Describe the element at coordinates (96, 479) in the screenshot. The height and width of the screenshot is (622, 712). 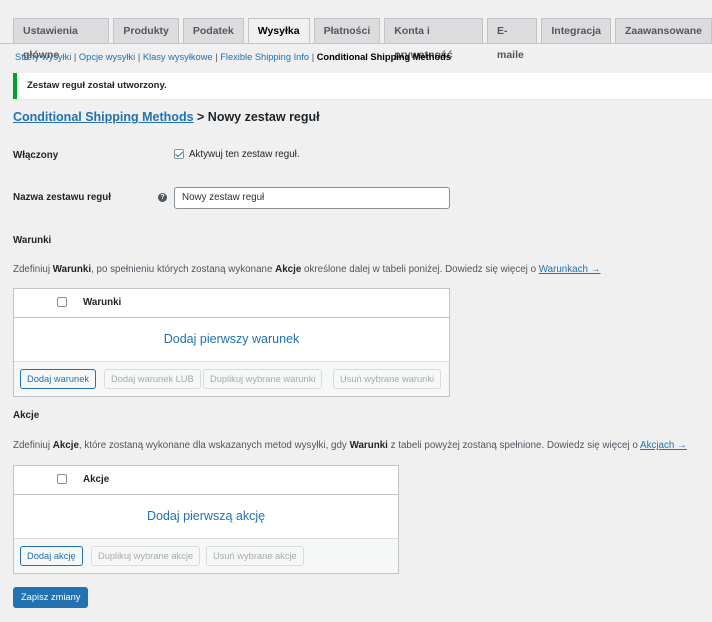
I see `actions-column-header: Akcje` at that location.